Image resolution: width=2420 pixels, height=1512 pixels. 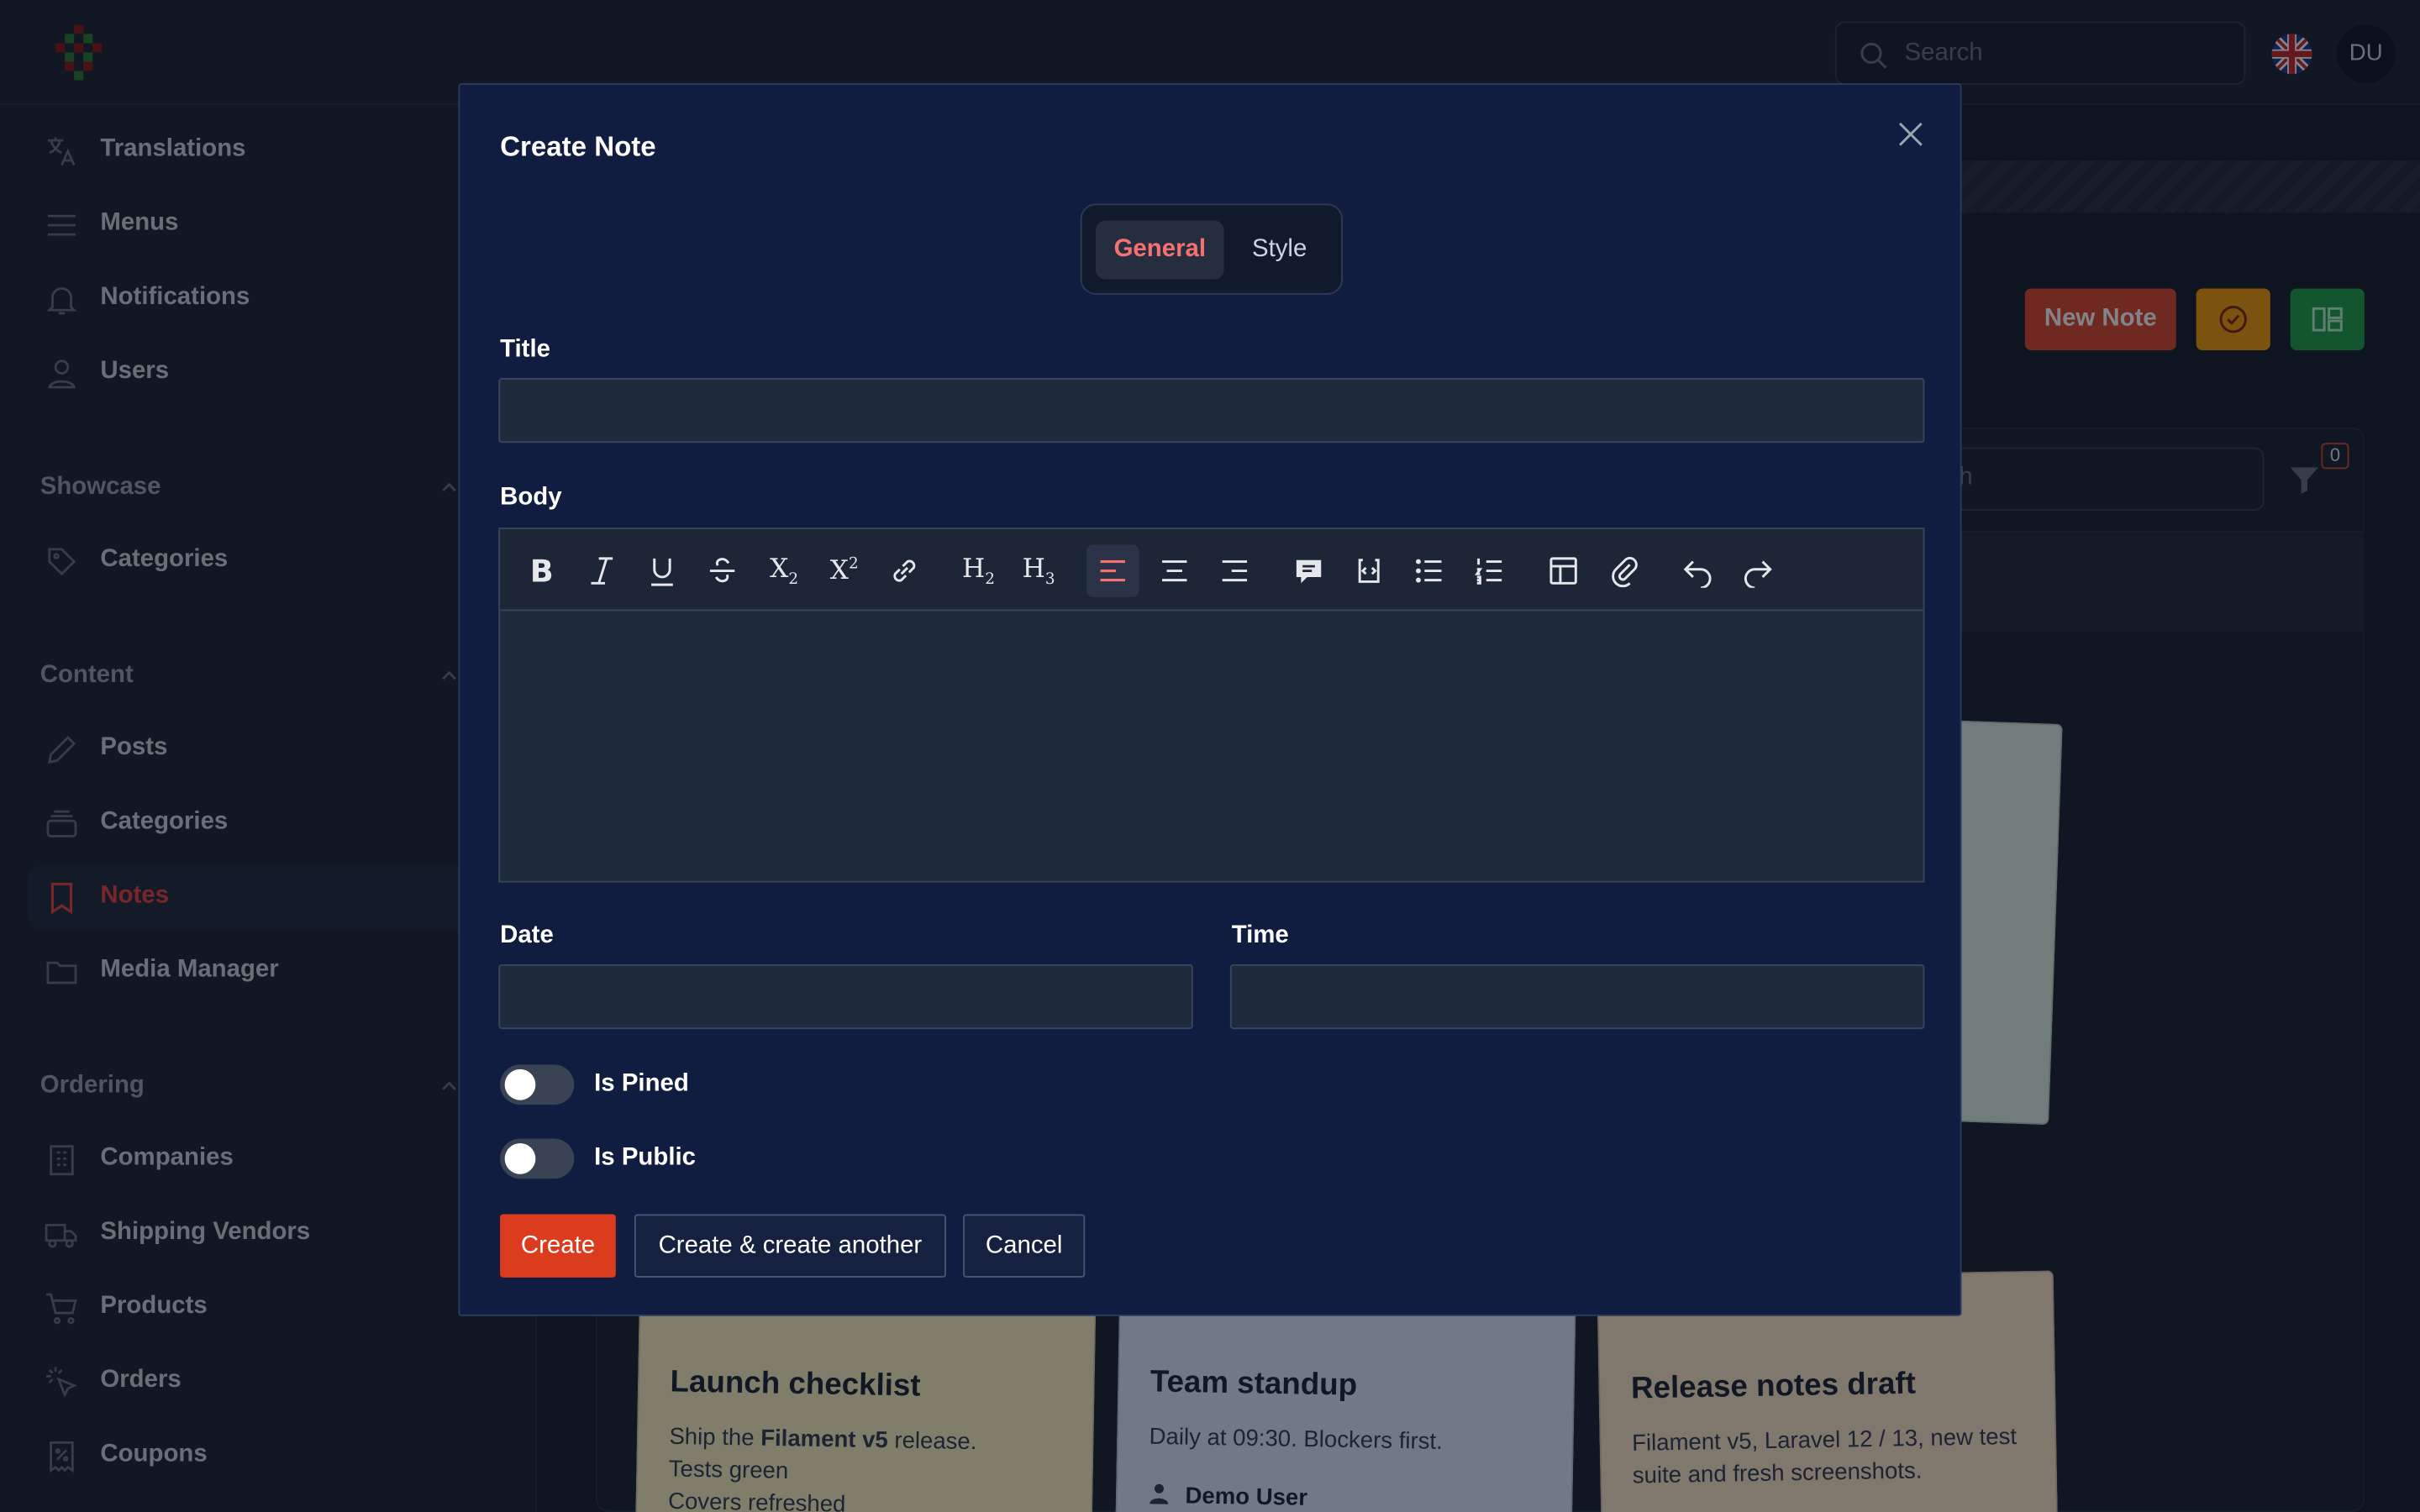 What do you see at coordinates (525, 349) in the screenshot?
I see `title-label: Title` at bounding box center [525, 349].